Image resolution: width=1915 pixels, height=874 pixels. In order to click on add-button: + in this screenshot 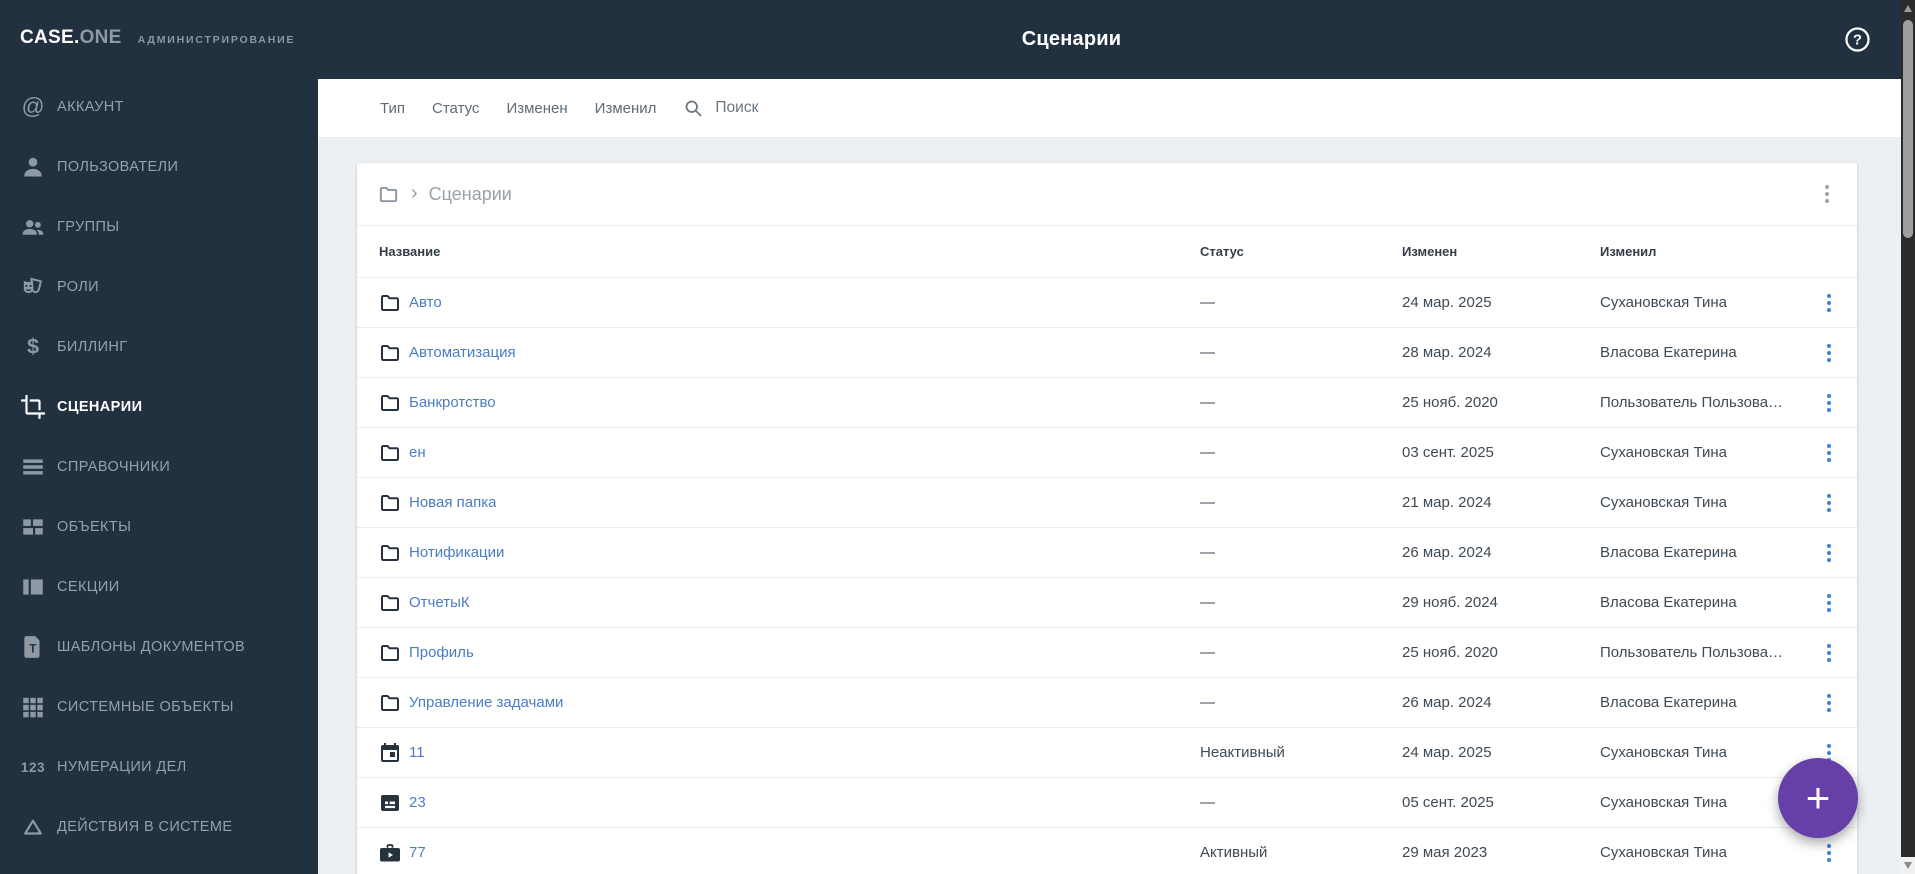, I will do `click(1818, 798)`.